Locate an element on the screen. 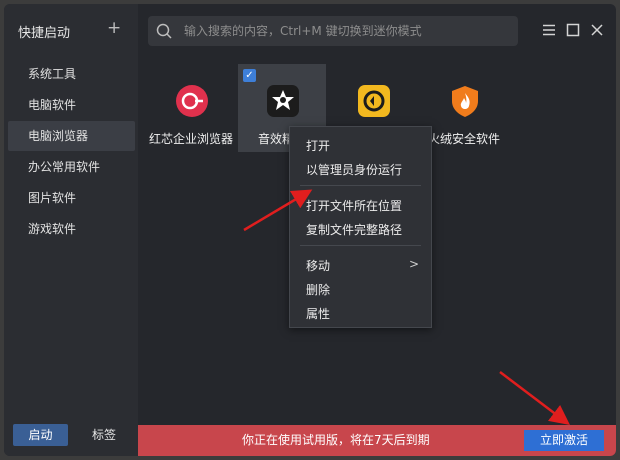 The width and height of the screenshot is (620, 460). sidebar-nav: 系统工具 电脑软件 电脑浏览器 办公常用软件 图片软件 游戏软件 is located at coordinates (71, 152).